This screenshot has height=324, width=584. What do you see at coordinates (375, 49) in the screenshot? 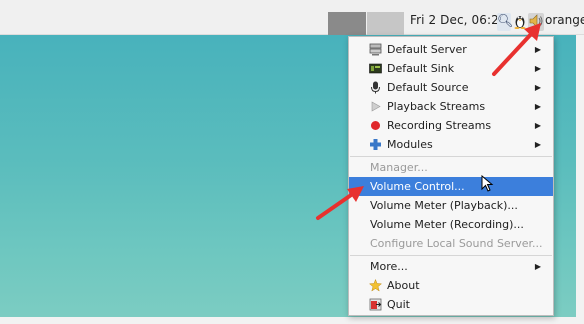
I see `server-icon` at bounding box center [375, 49].